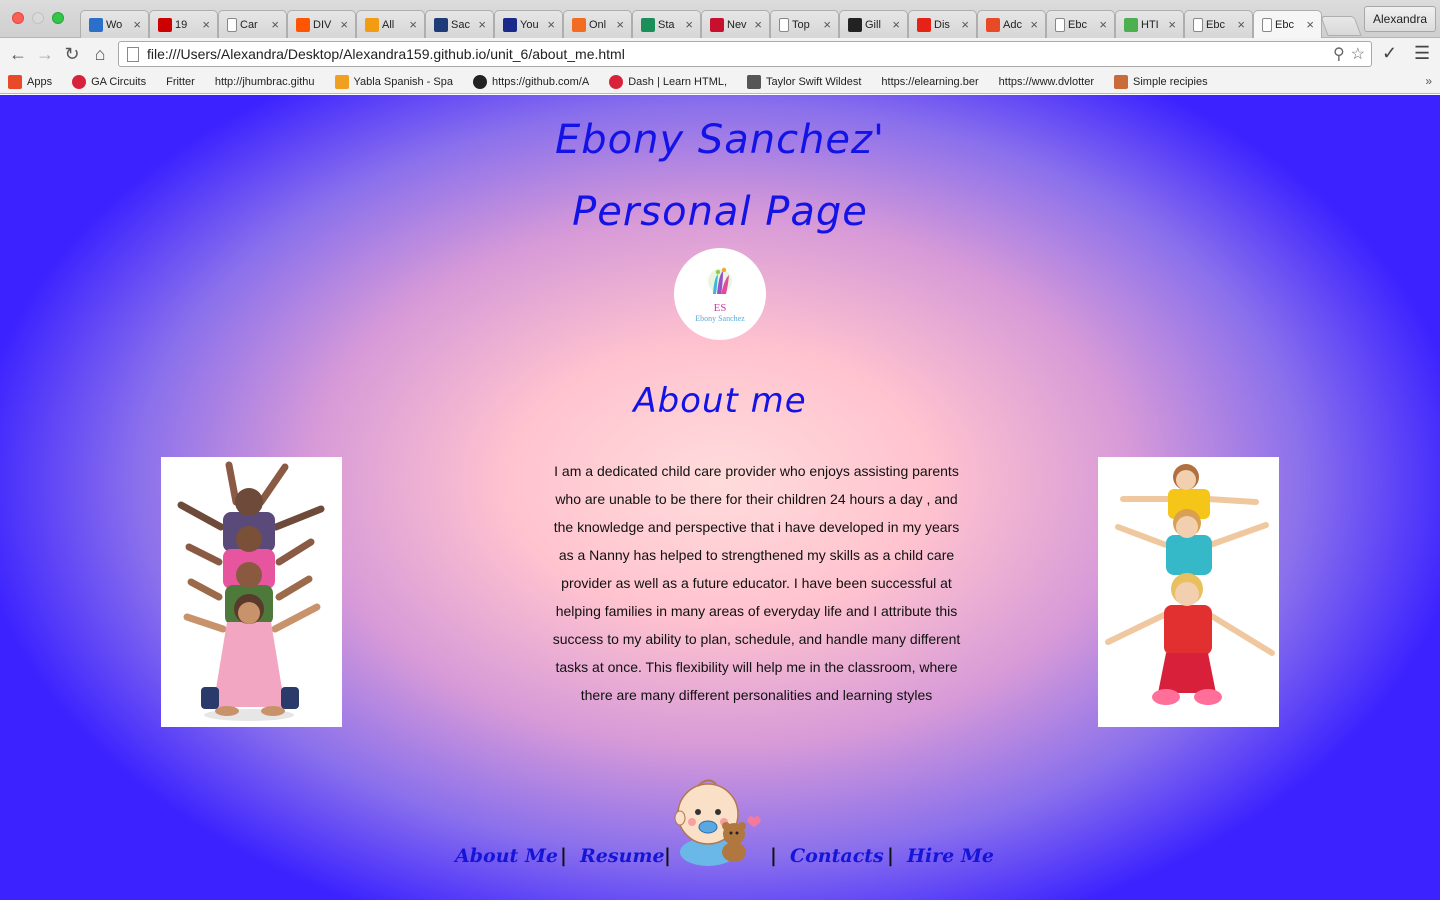 The width and height of the screenshot is (1440, 900). What do you see at coordinates (837, 856) in the screenshot?
I see `nav-contacts-link: Contacts` at bounding box center [837, 856].